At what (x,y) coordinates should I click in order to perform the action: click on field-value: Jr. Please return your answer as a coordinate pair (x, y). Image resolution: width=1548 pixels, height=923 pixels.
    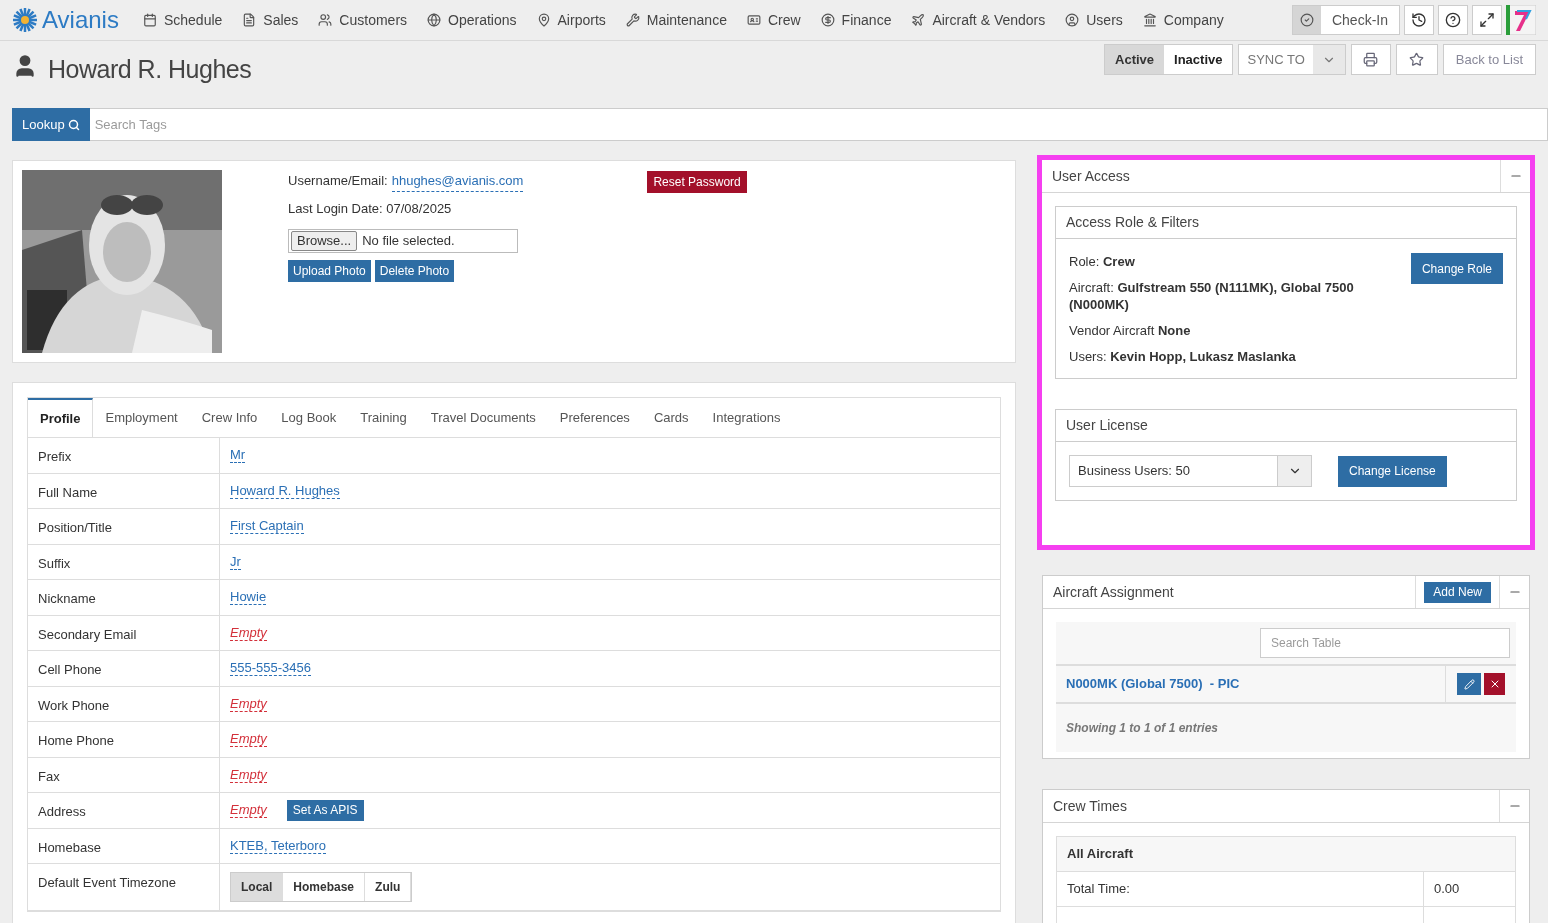
    Looking at the image, I should click on (235, 561).